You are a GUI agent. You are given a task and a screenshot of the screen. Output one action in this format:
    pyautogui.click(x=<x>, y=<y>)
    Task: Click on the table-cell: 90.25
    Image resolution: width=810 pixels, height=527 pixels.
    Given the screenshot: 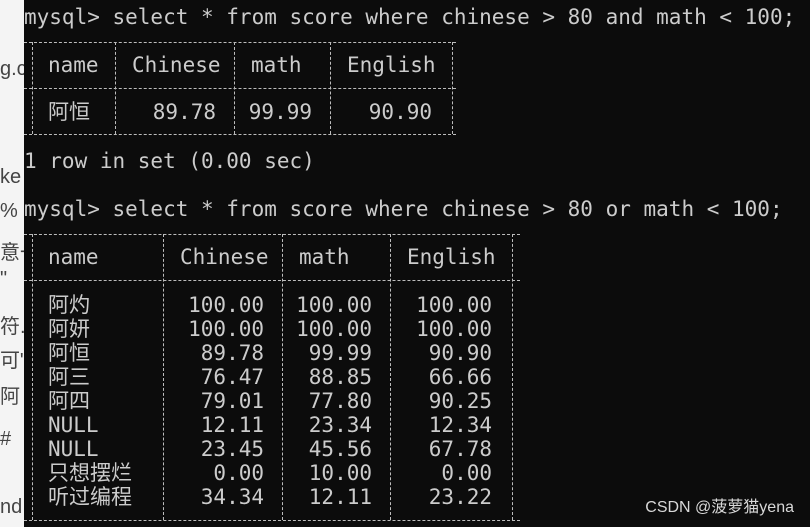 What is the action you would take?
    pyautogui.click(x=460, y=401)
    